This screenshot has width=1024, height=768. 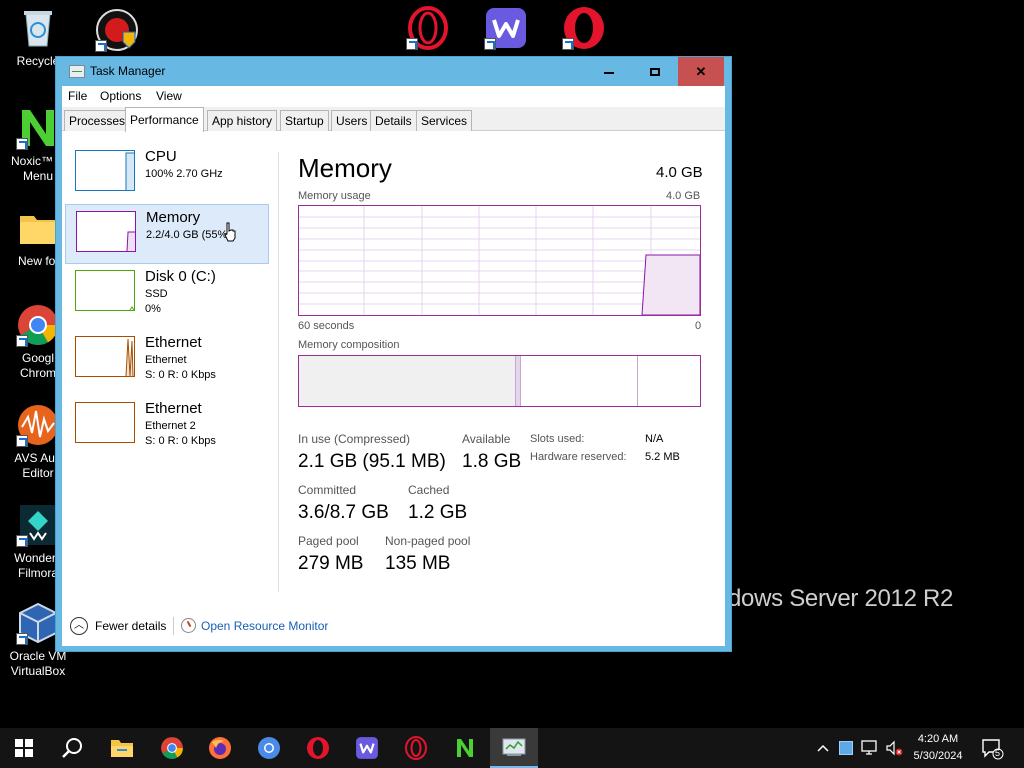 I want to click on ethernet-thumbnail-graph, so click(x=105, y=356).